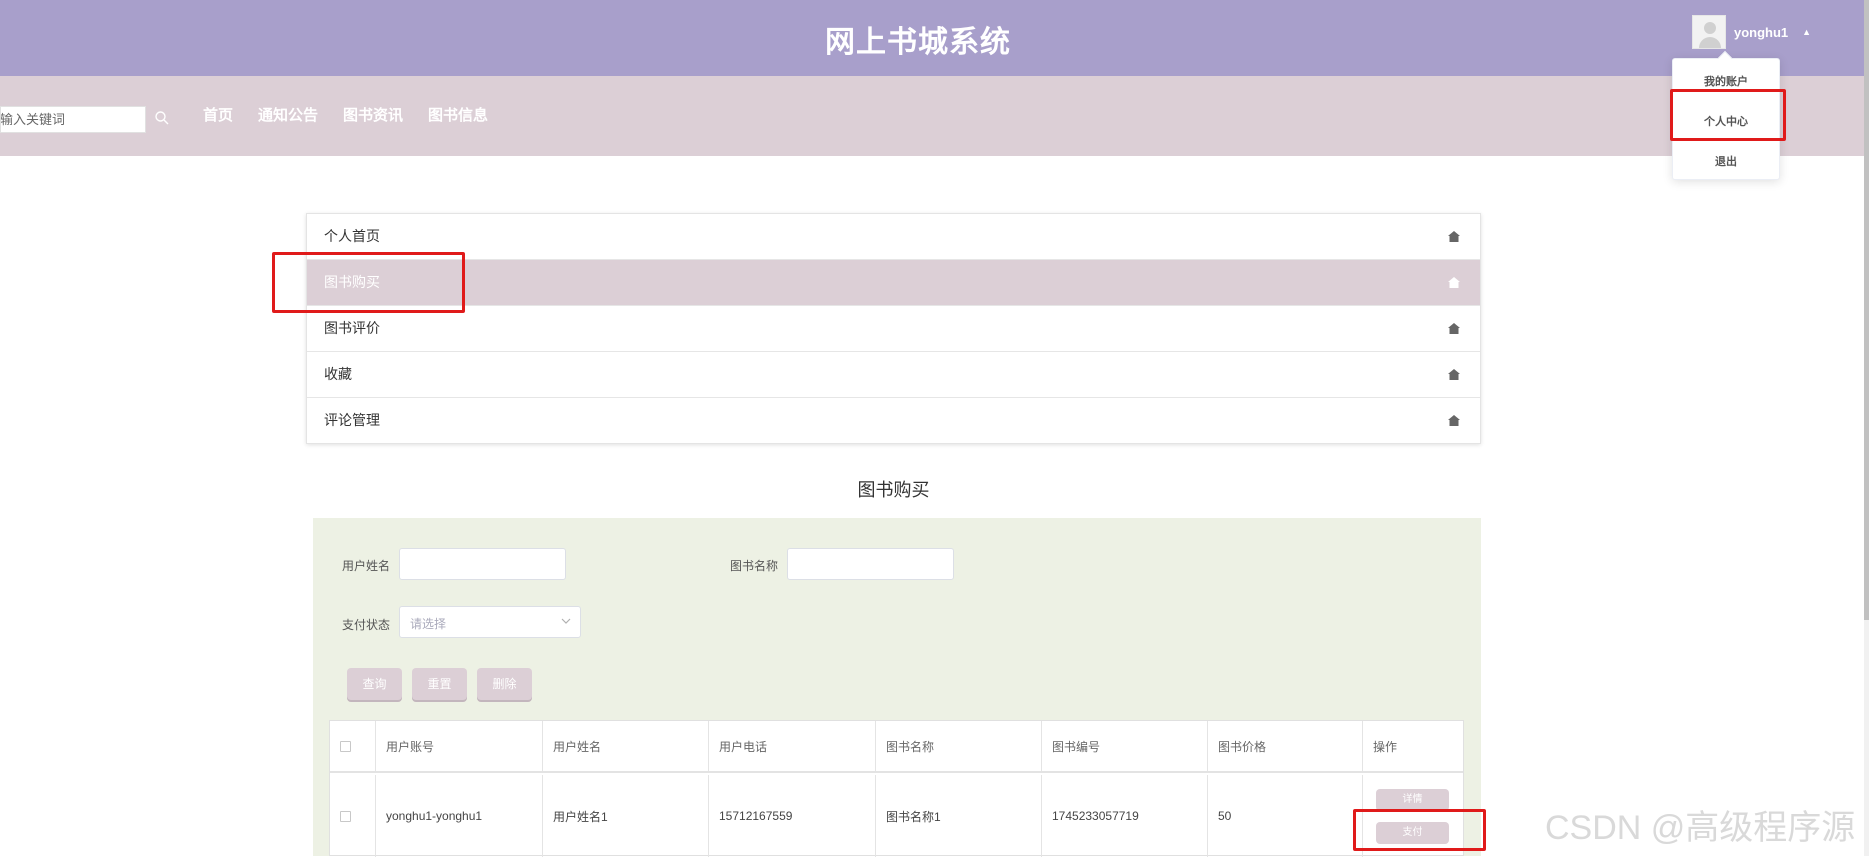 The image size is (1869, 857). I want to click on cell-actions, so click(1413, 816).